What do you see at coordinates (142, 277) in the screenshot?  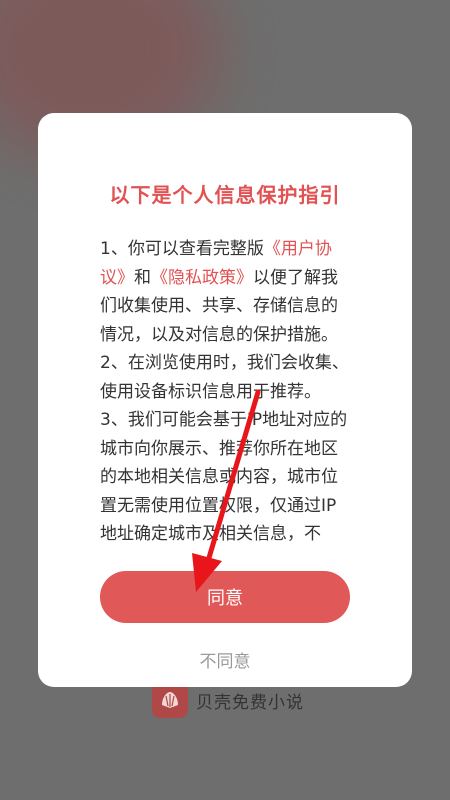 I see `paragraph-1-connector: 和` at bounding box center [142, 277].